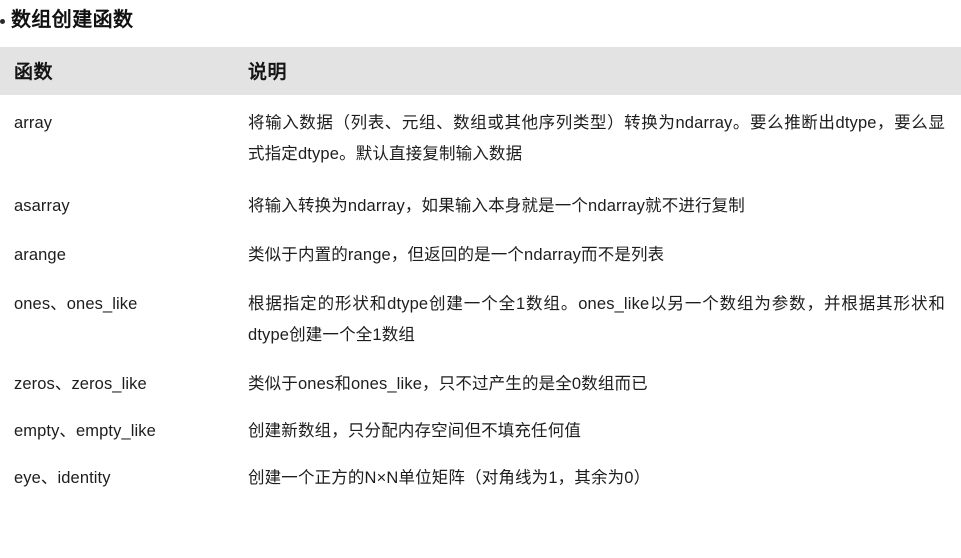 This screenshot has height=558, width=961. I want to click on table-header-row: 函数 说明, so click(480, 71).